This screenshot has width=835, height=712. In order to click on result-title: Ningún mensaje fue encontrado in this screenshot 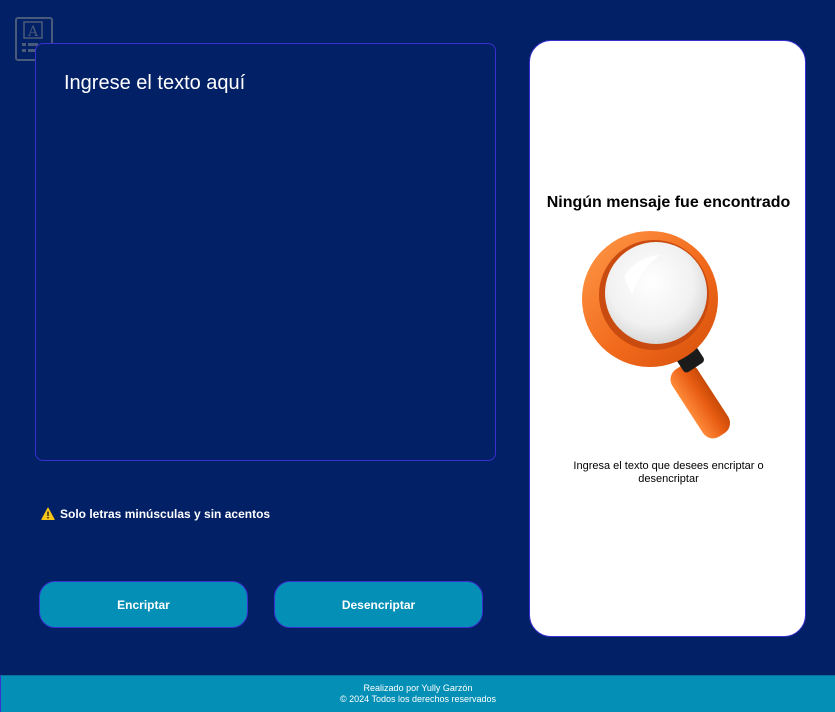, I will do `click(668, 202)`.